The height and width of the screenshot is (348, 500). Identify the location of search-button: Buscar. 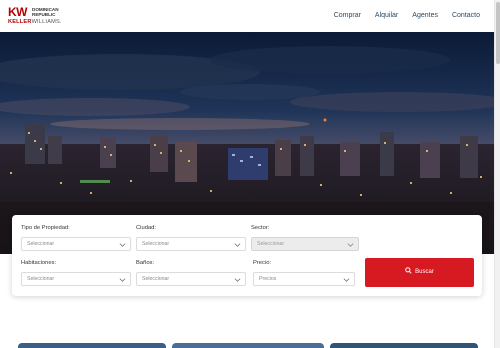
(419, 272).